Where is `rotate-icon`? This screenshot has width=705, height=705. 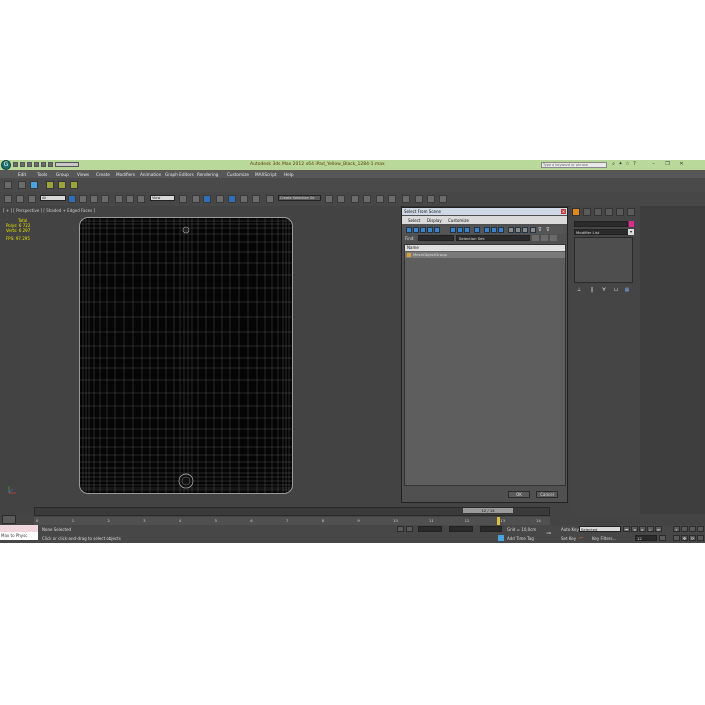
rotate-icon is located at coordinates (130, 199).